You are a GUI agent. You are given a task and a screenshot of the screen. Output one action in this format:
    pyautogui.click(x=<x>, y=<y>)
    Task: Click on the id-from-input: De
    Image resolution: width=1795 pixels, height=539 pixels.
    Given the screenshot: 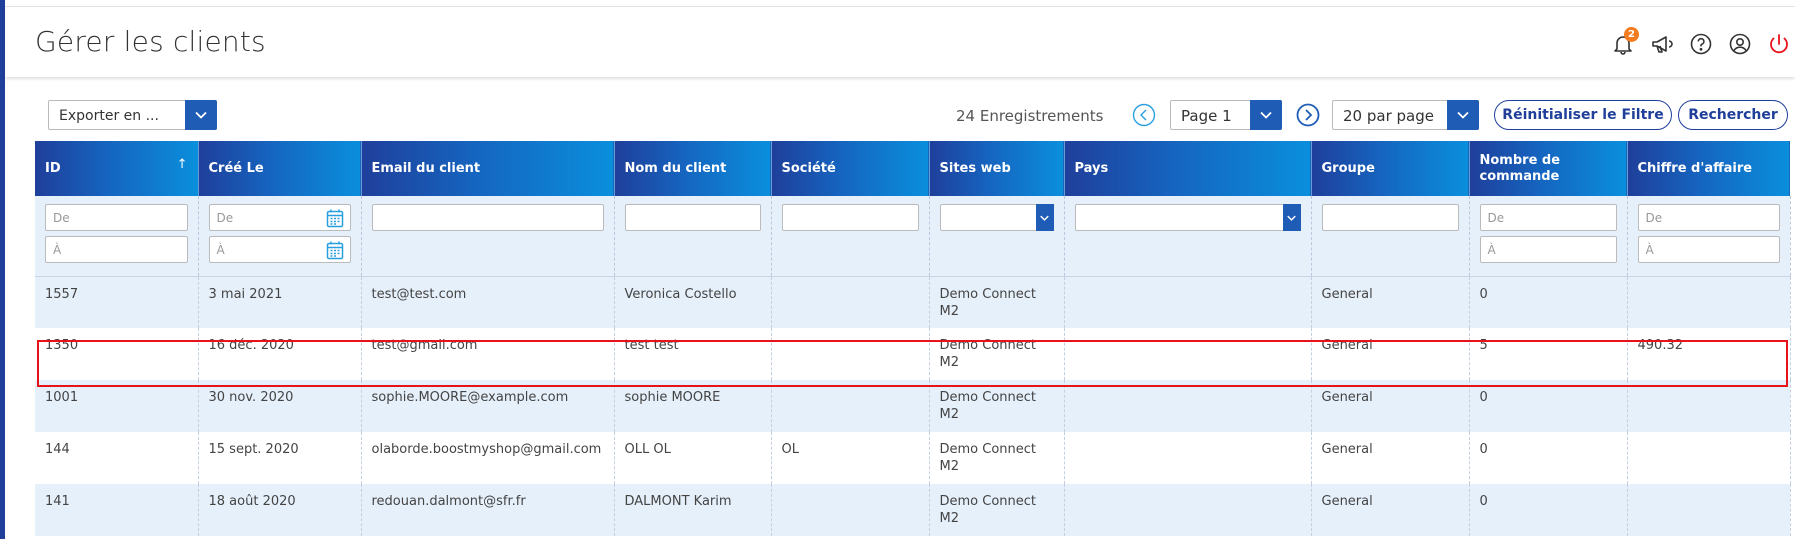 What is the action you would take?
    pyautogui.click(x=116, y=217)
    